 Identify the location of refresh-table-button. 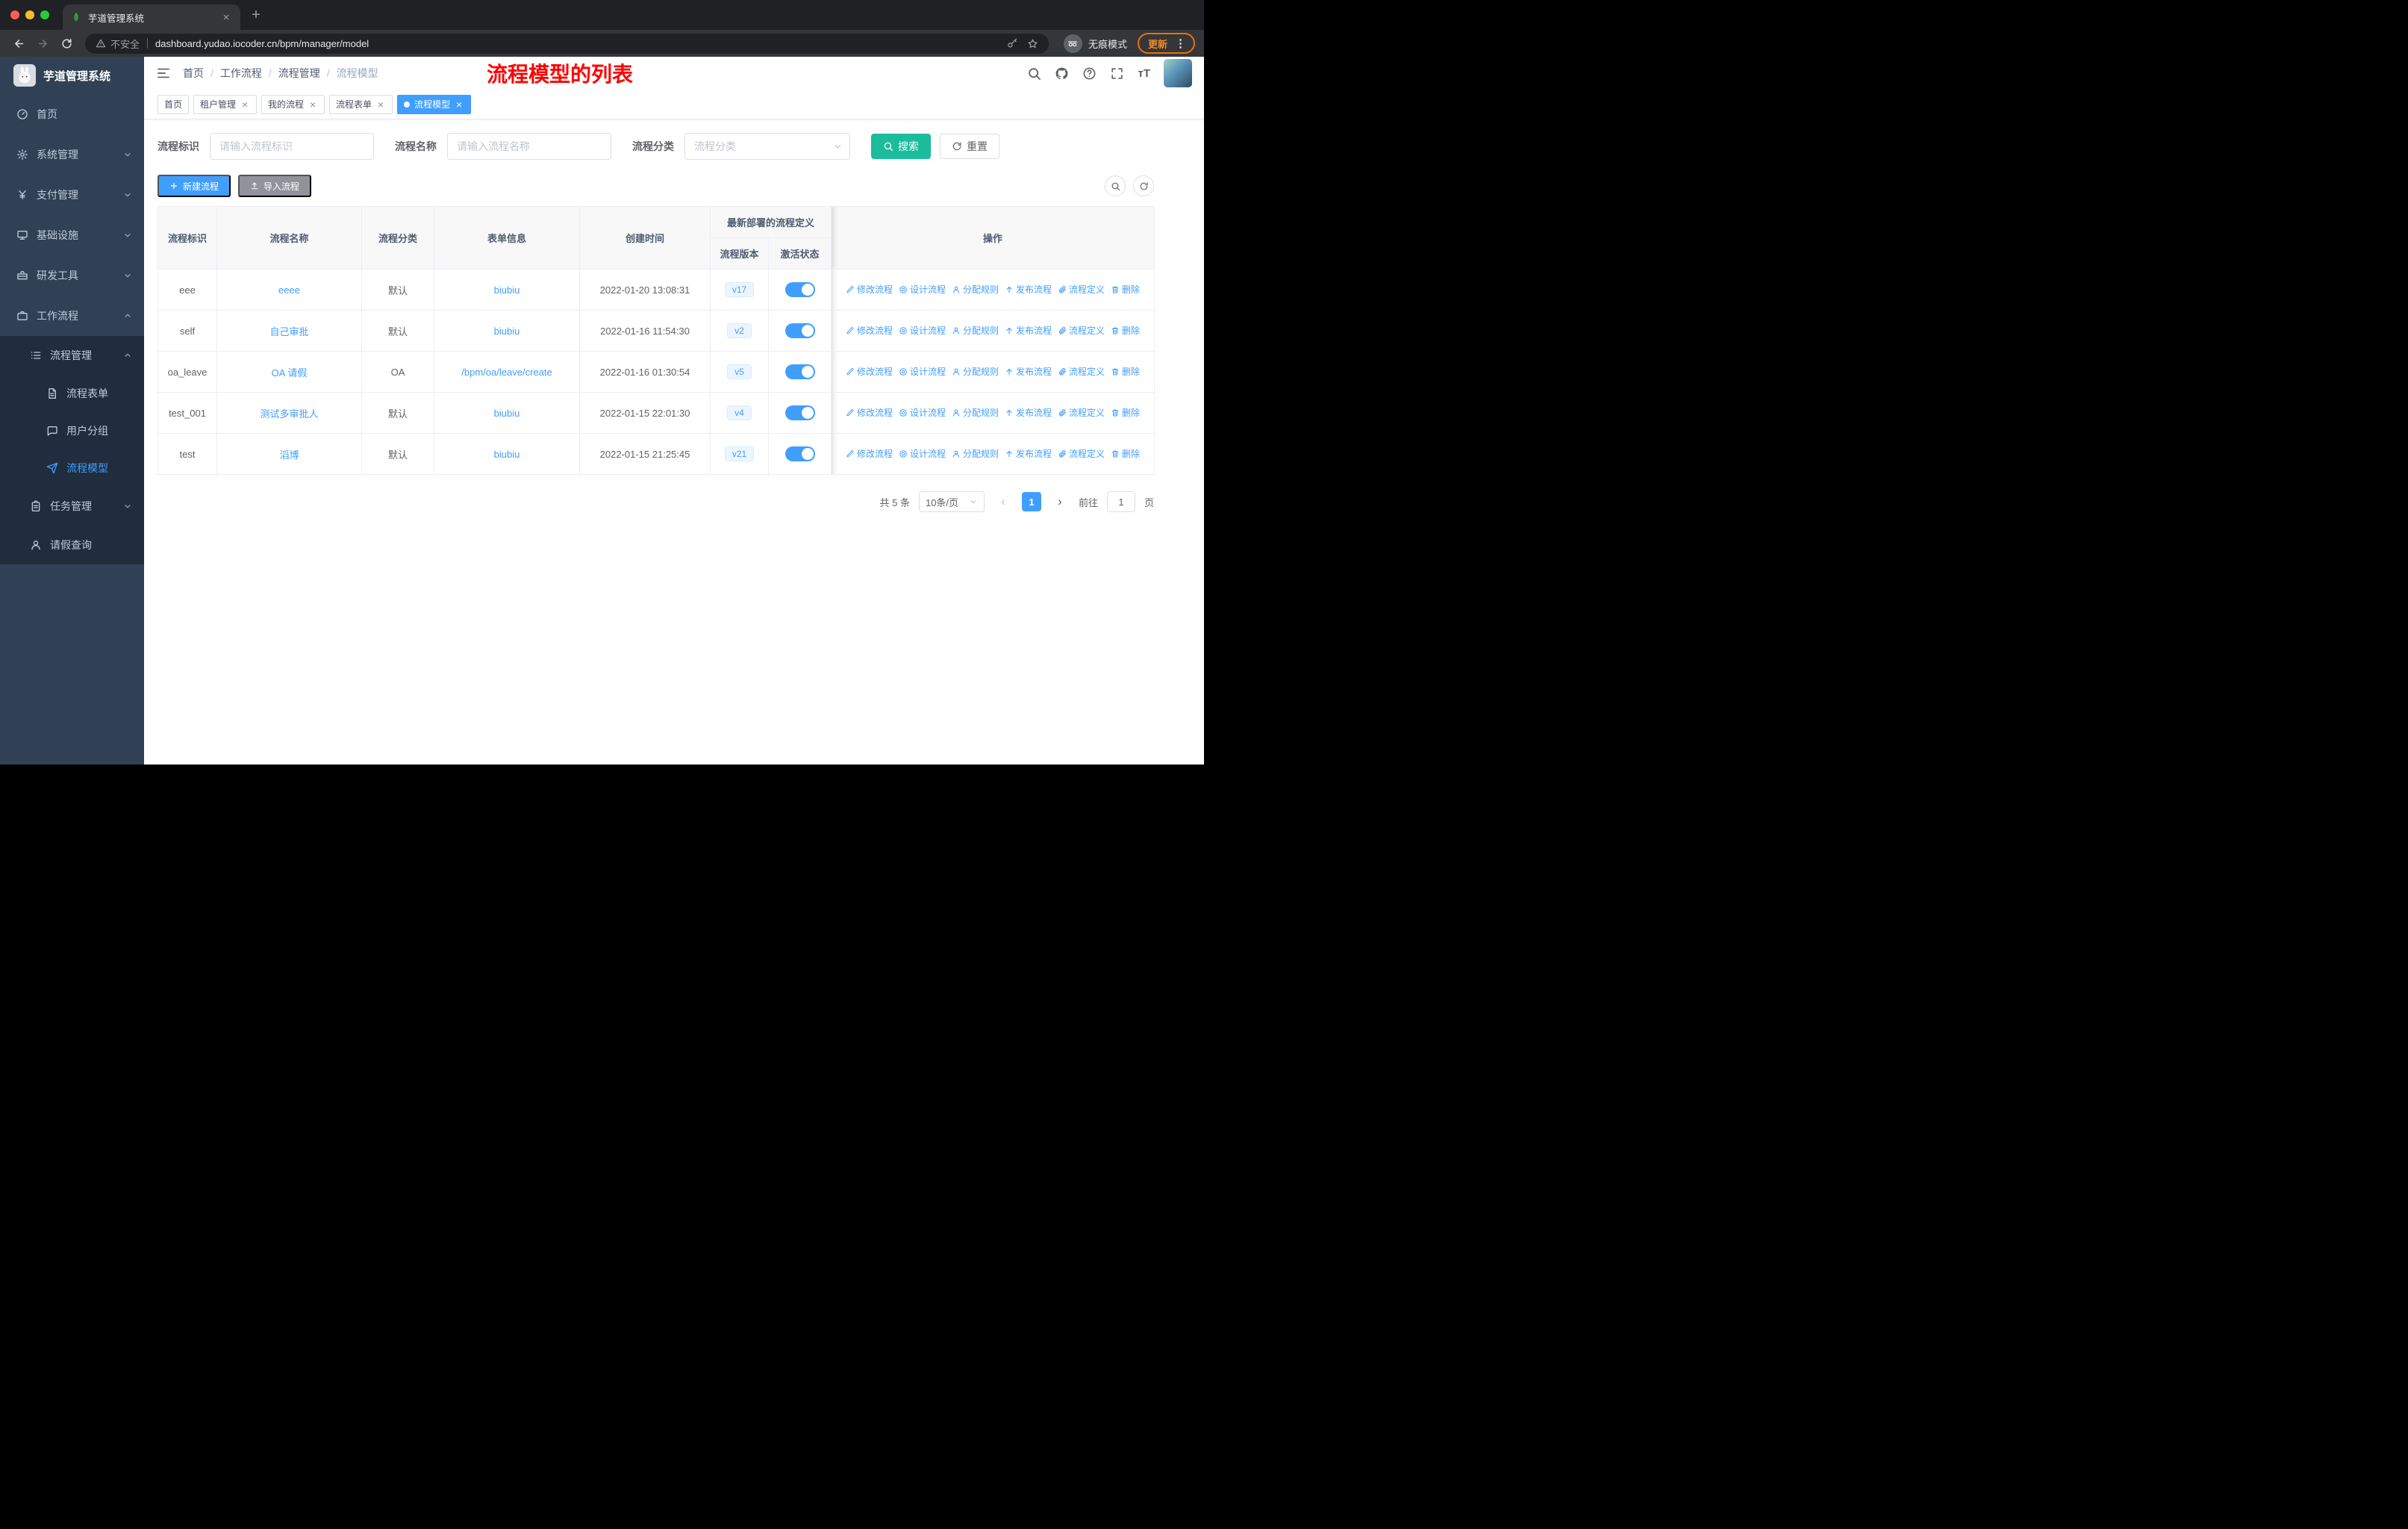
(1143, 186).